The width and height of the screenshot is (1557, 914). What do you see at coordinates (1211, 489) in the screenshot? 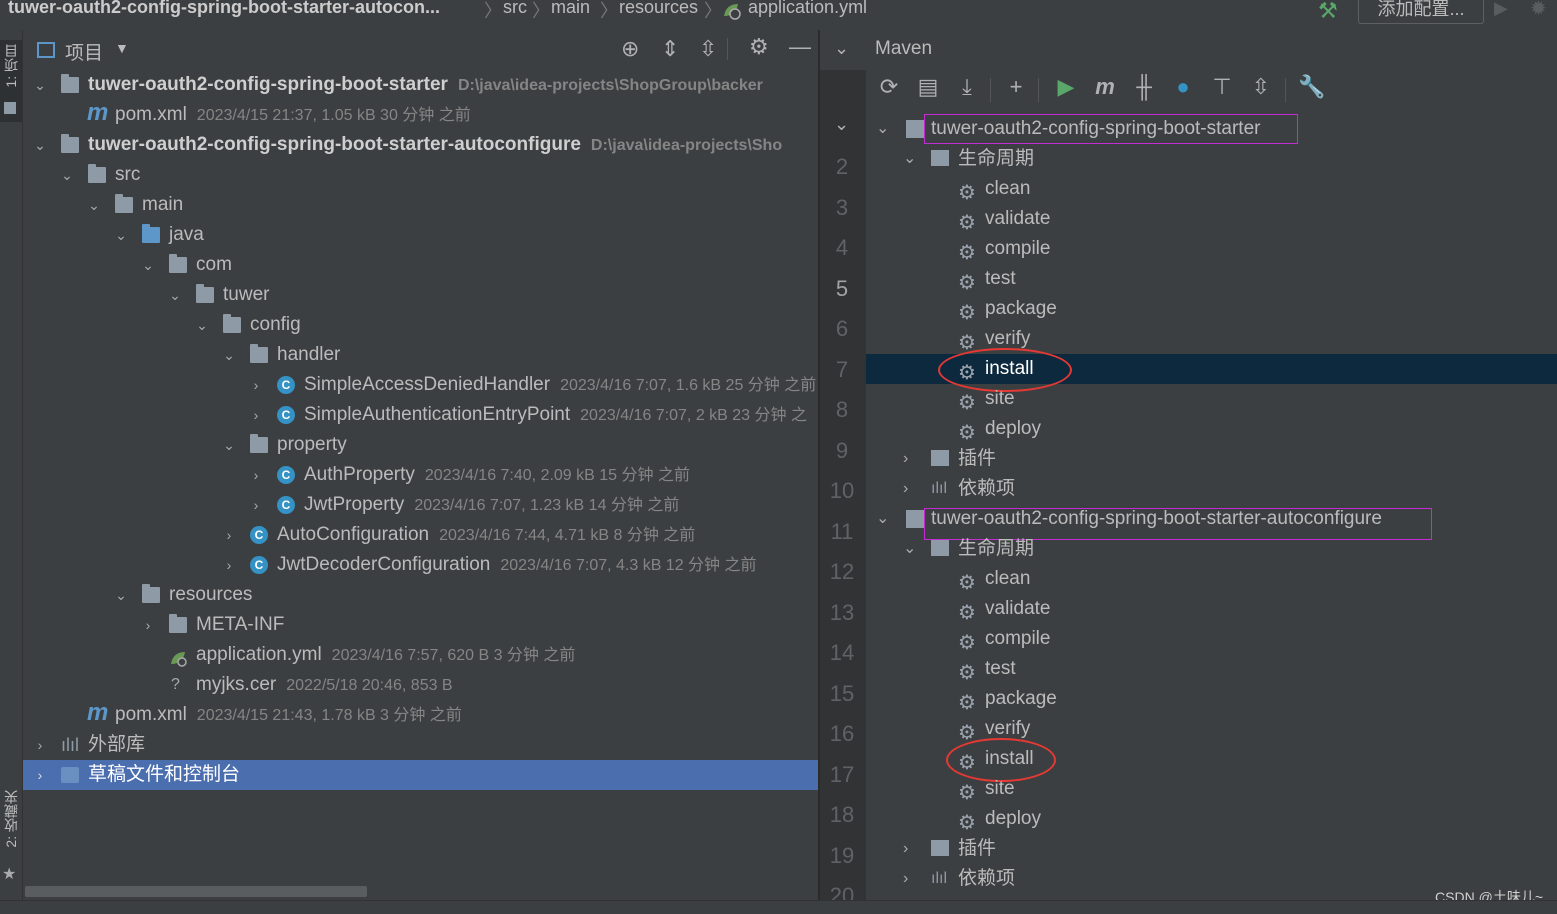
I see `maven-dependencies-node: › ılıl 依赖项` at bounding box center [1211, 489].